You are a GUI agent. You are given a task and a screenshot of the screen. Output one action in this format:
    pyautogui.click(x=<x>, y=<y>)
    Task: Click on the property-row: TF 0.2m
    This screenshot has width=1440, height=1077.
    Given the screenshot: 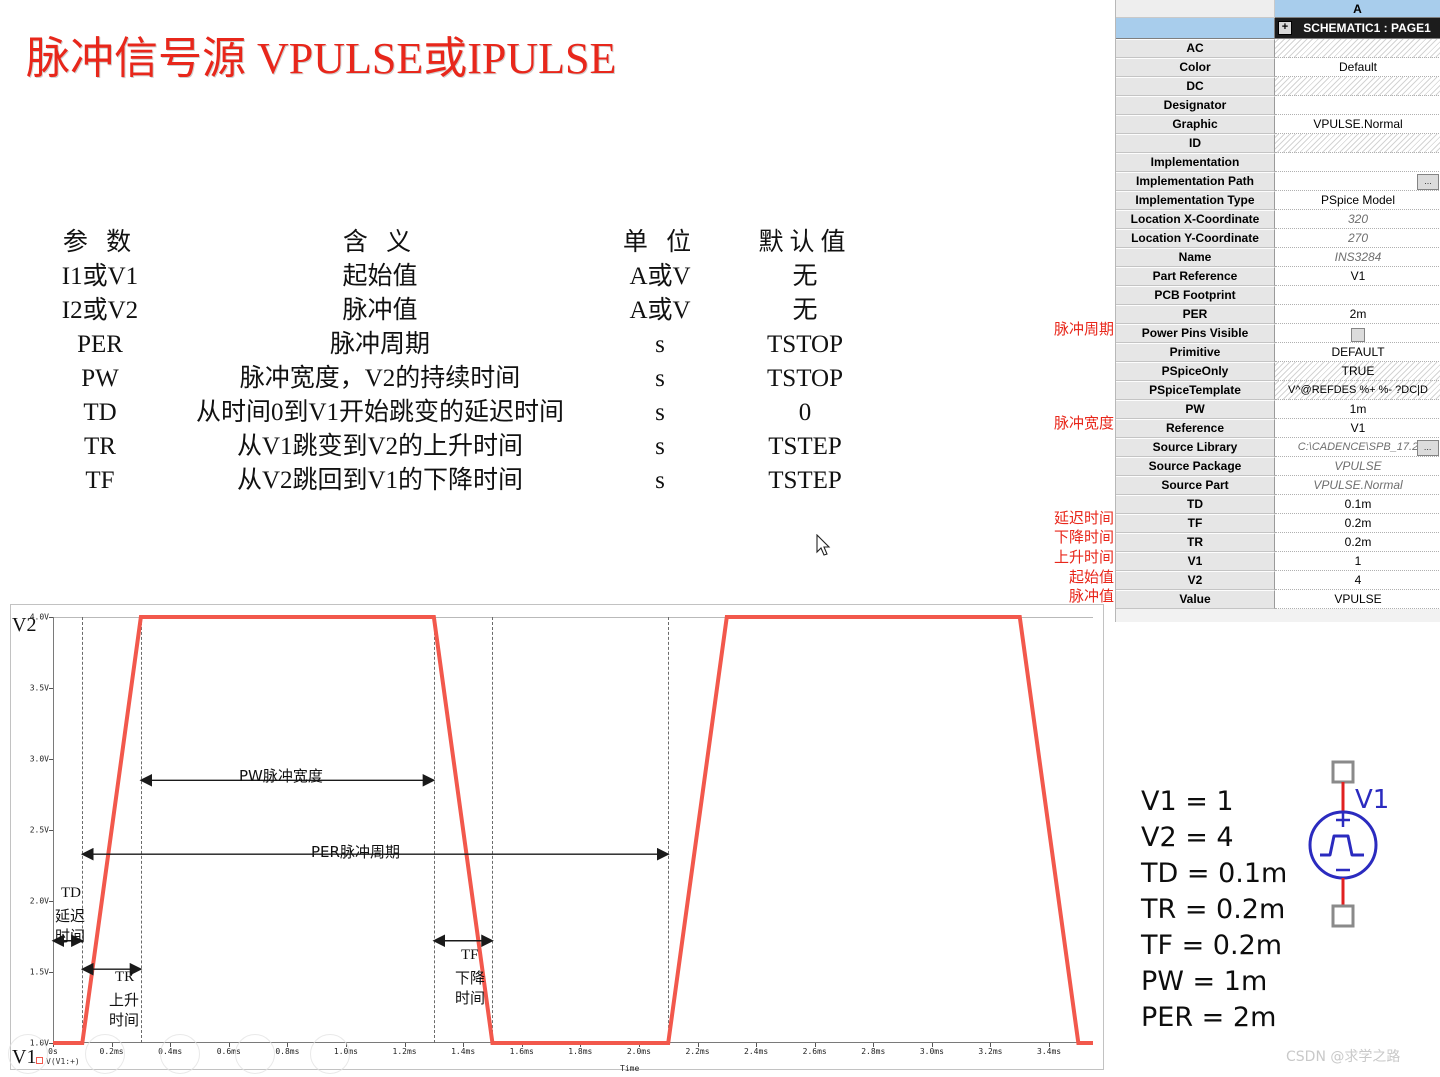 What is the action you would take?
    pyautogui.click(x=1278, y=523)
    